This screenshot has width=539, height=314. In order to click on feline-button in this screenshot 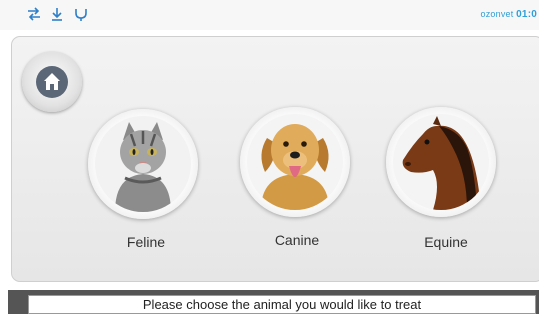, I will do `click(143, 164)`.